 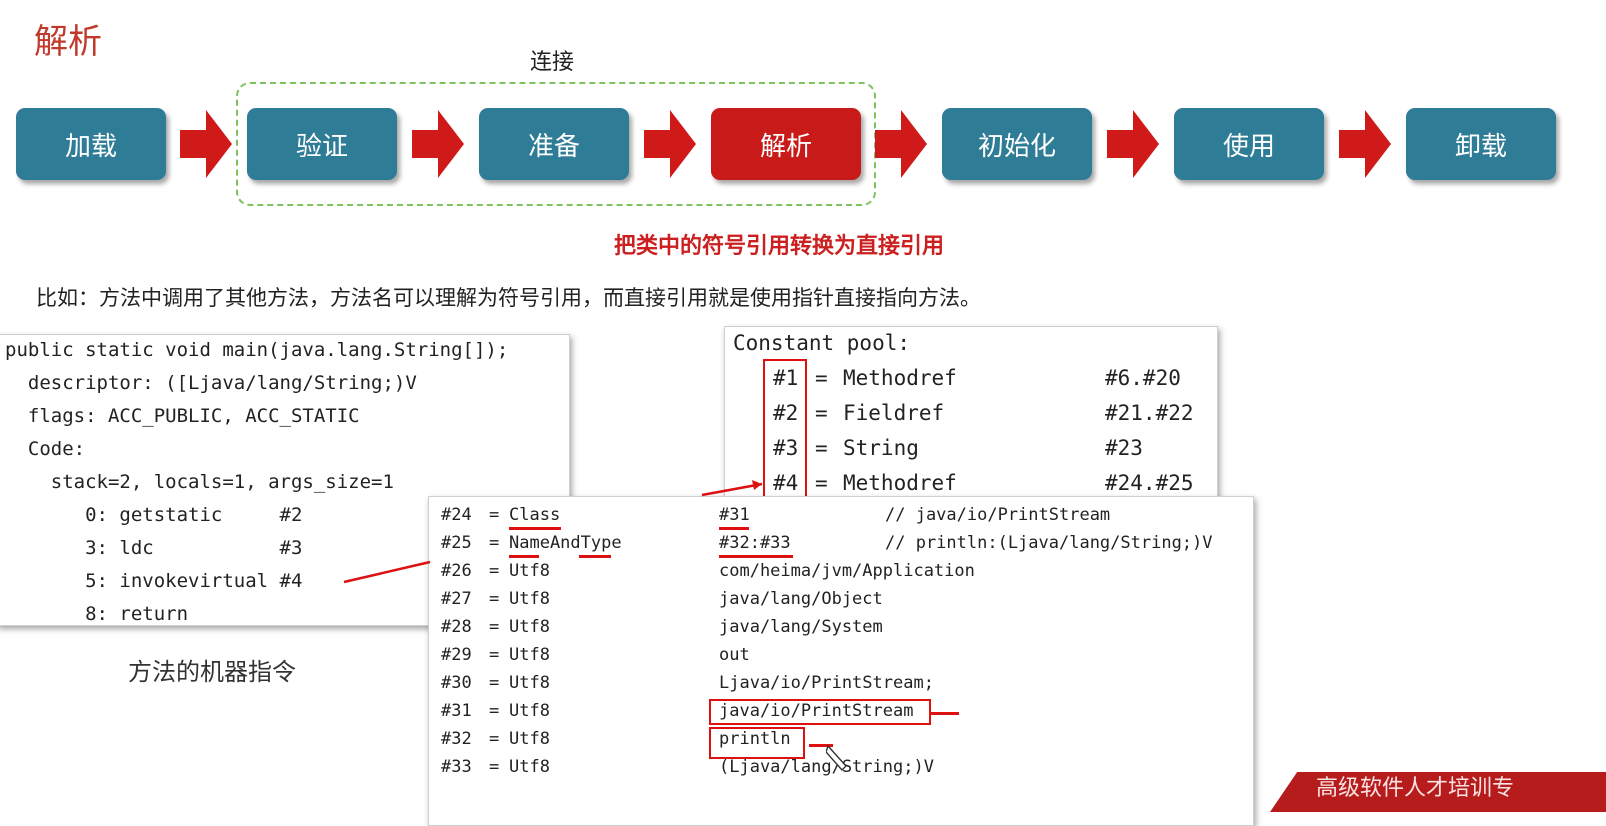 I want to click on brand-banner: 高级软件人才培训专, so click(x=1438, y=792).